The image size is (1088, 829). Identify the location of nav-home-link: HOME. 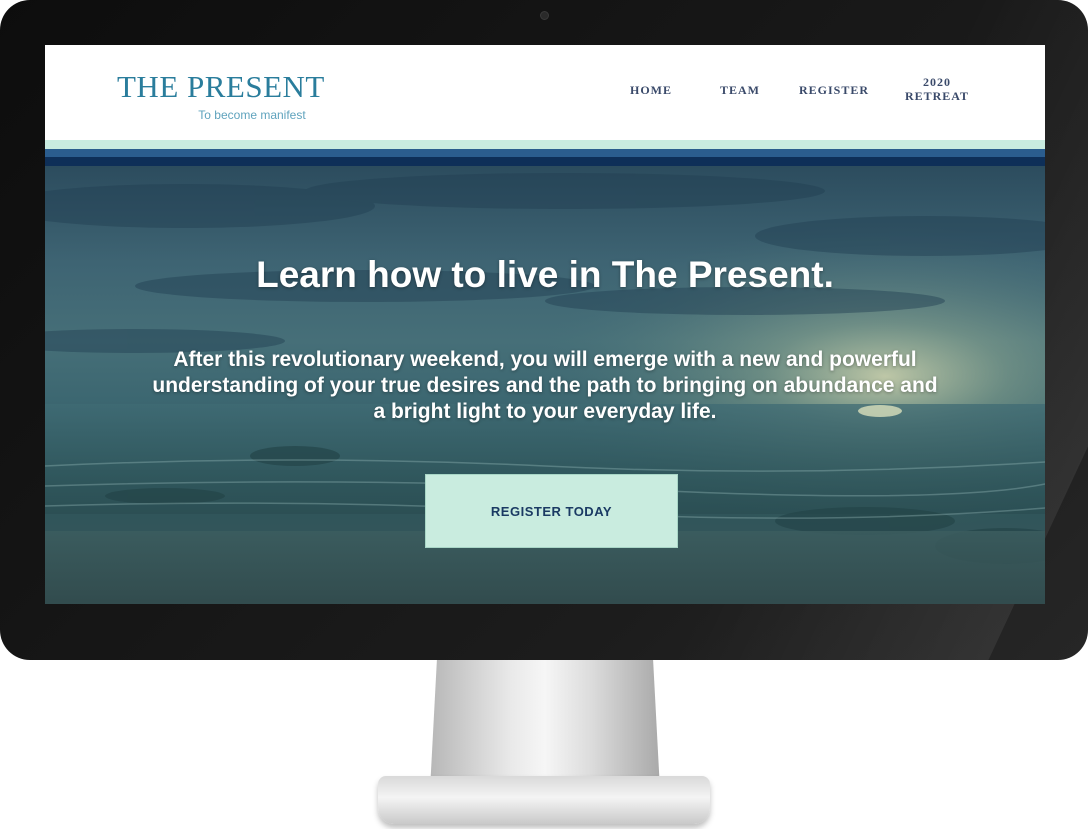
(651, 90).